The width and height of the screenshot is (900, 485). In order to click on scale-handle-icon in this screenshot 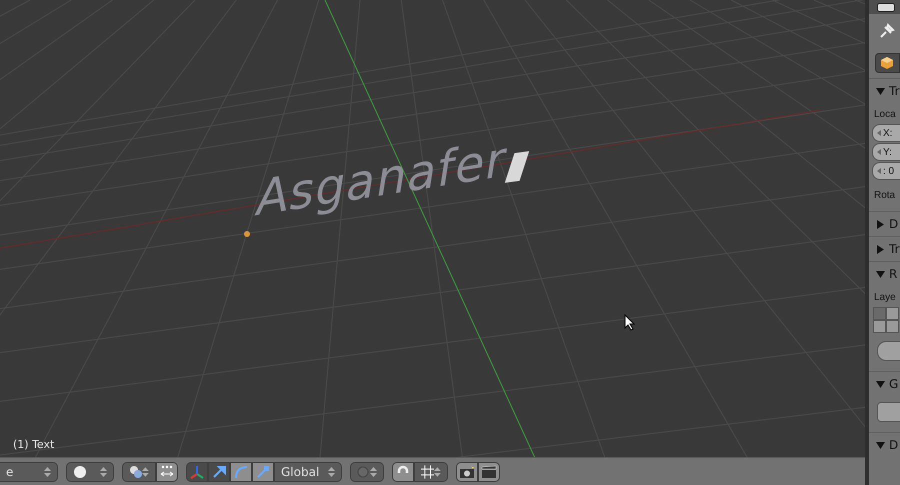, I will do `click(263, 472)`.